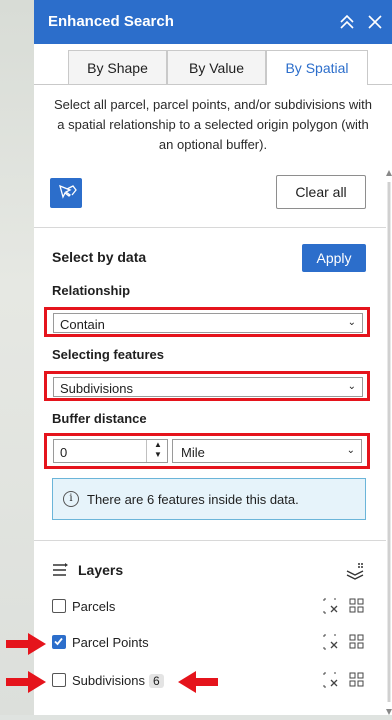  I want to click on info-icon: i, so click(71, 499).